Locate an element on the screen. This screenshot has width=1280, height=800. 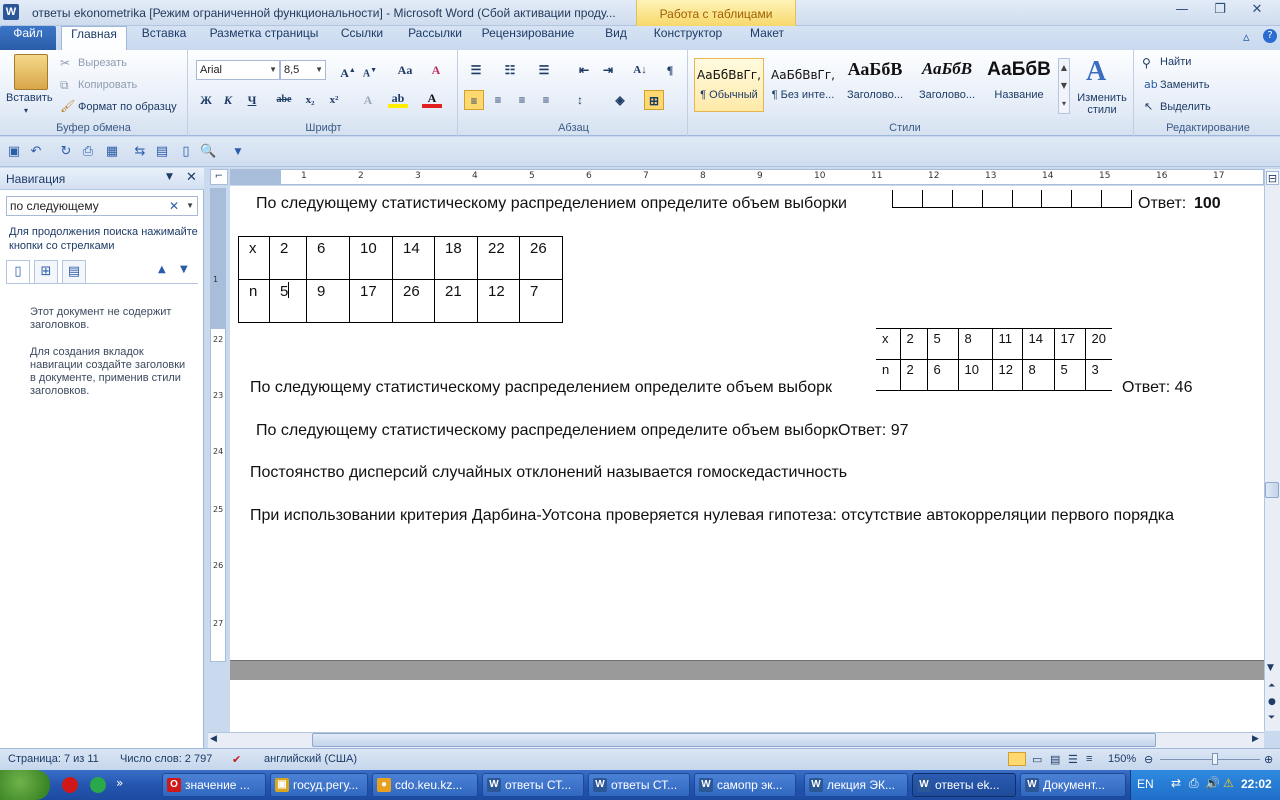
full-screen-icon: ▭ is located at coordinates (1037, 759).